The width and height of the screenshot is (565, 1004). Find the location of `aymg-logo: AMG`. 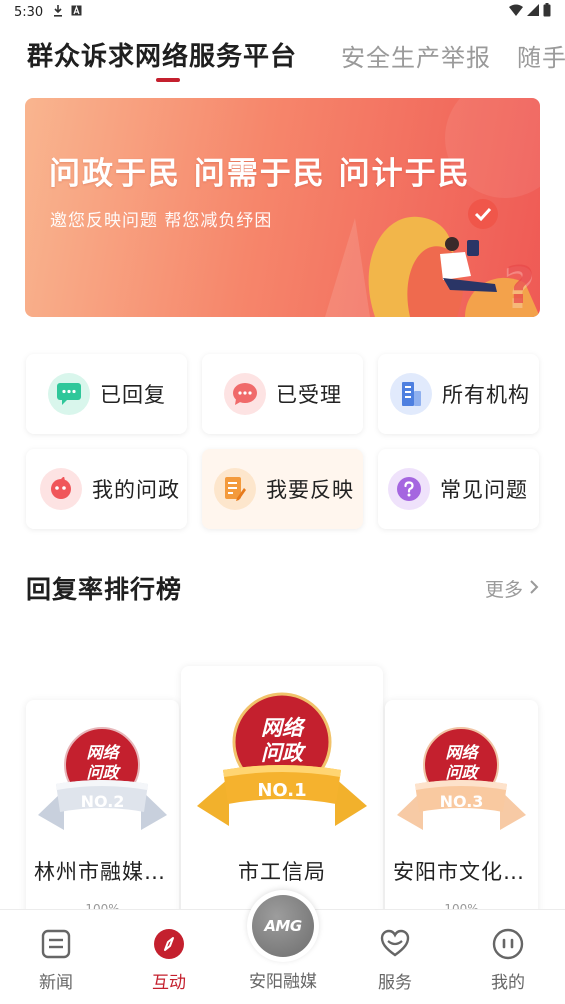

aymg-logo: AMG is located at coordinates (283, 926).